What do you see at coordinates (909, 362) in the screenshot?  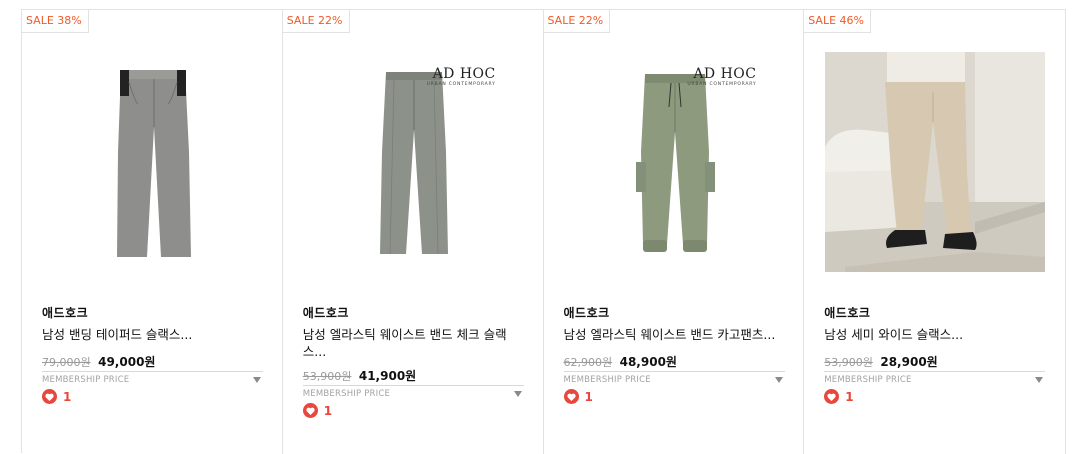 I see `sale-price: 28,900원` at bounding box center [909, 362].